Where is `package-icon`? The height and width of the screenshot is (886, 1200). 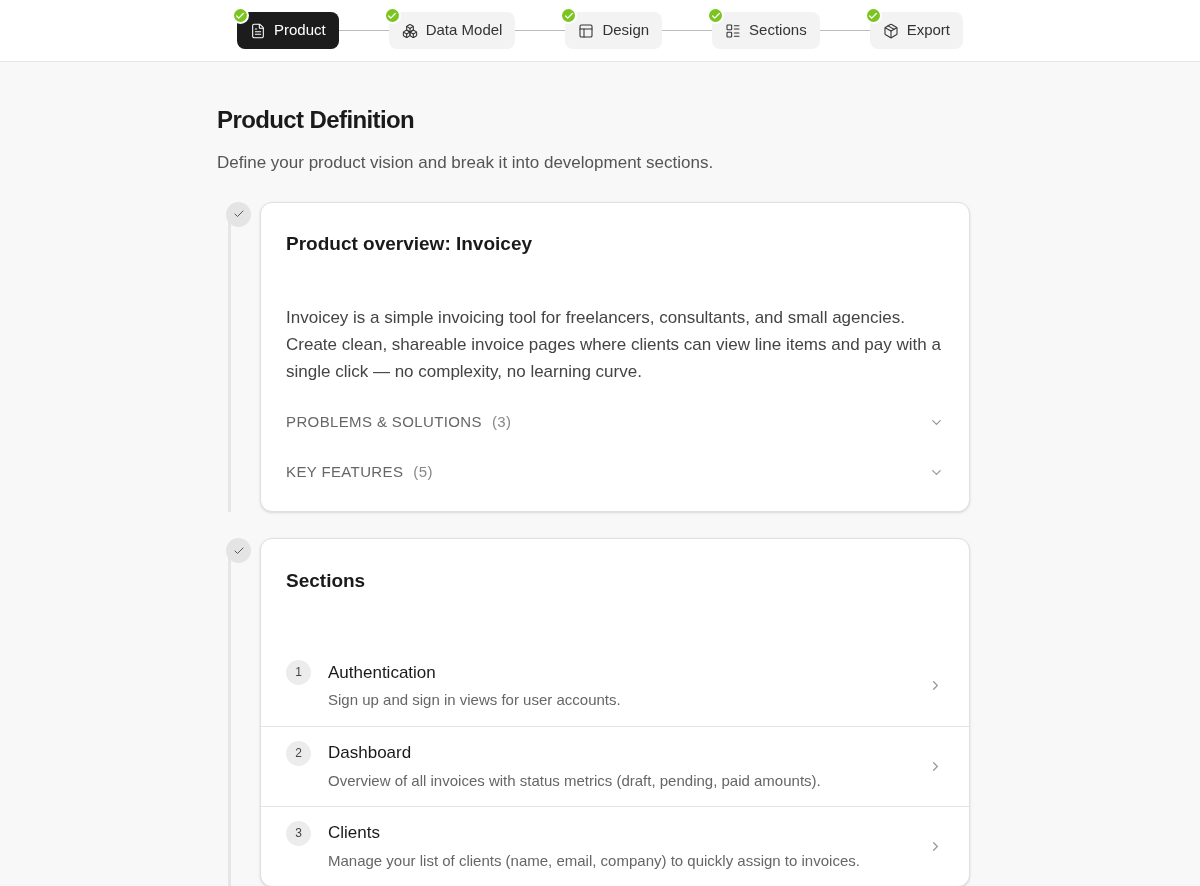
package-icon is located at coordinates (890, 30).